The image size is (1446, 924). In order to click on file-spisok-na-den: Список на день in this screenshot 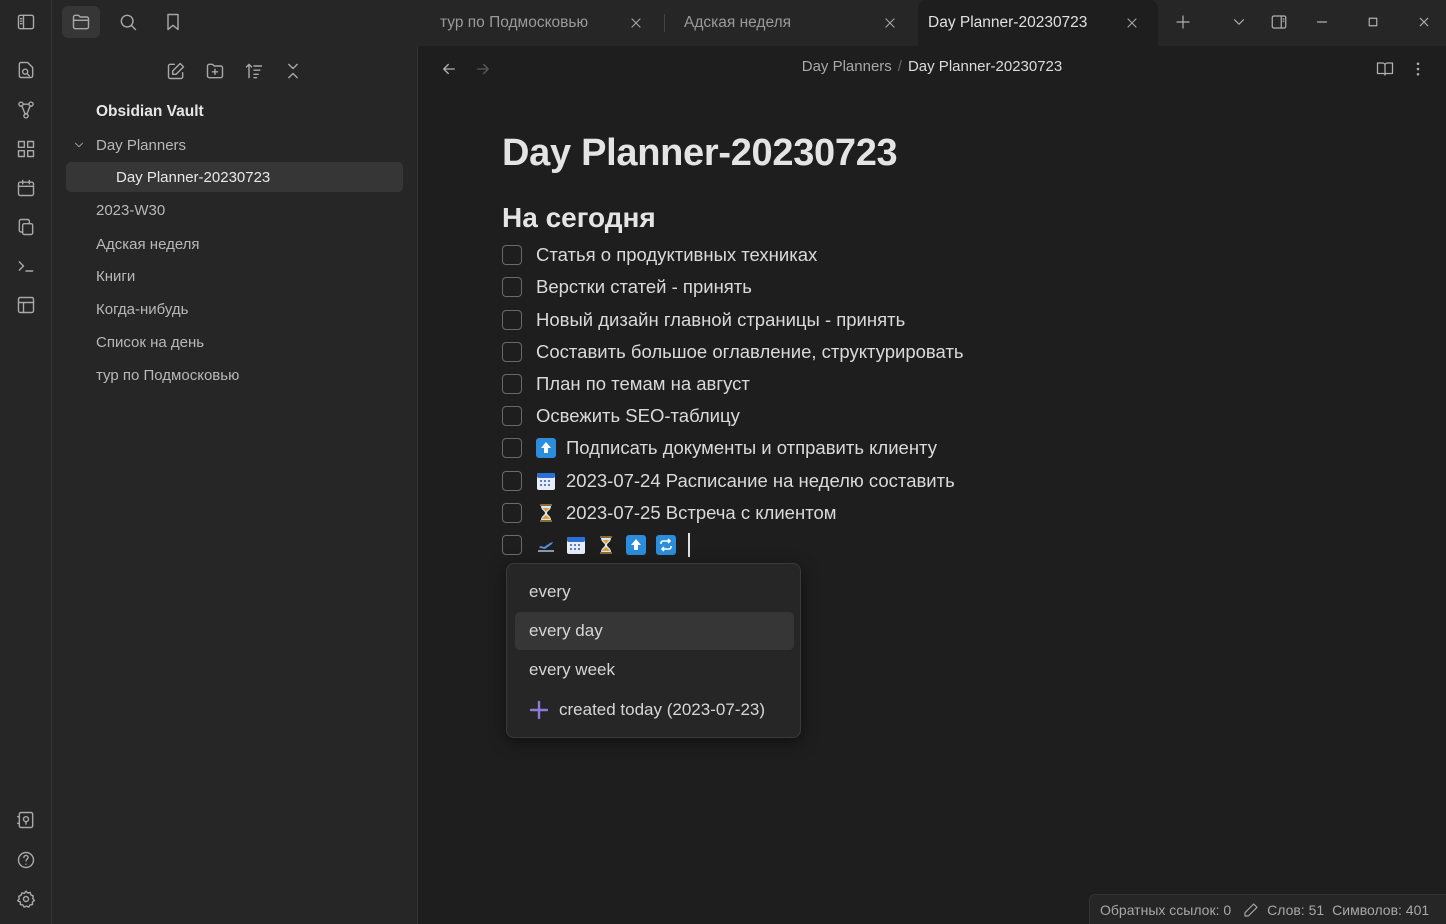, I will do `click(150, 342)`.